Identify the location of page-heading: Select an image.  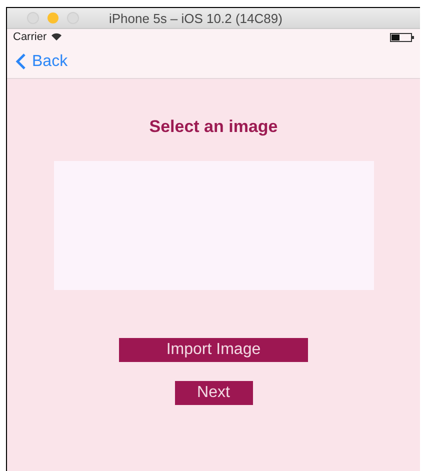
(213, 127).